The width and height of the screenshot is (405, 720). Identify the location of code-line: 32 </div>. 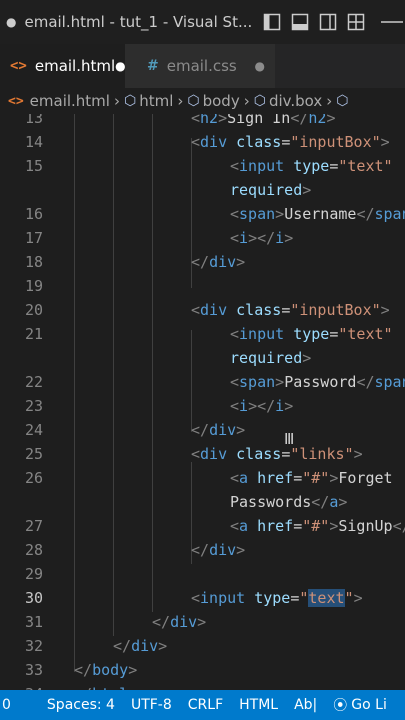
(202, 646).